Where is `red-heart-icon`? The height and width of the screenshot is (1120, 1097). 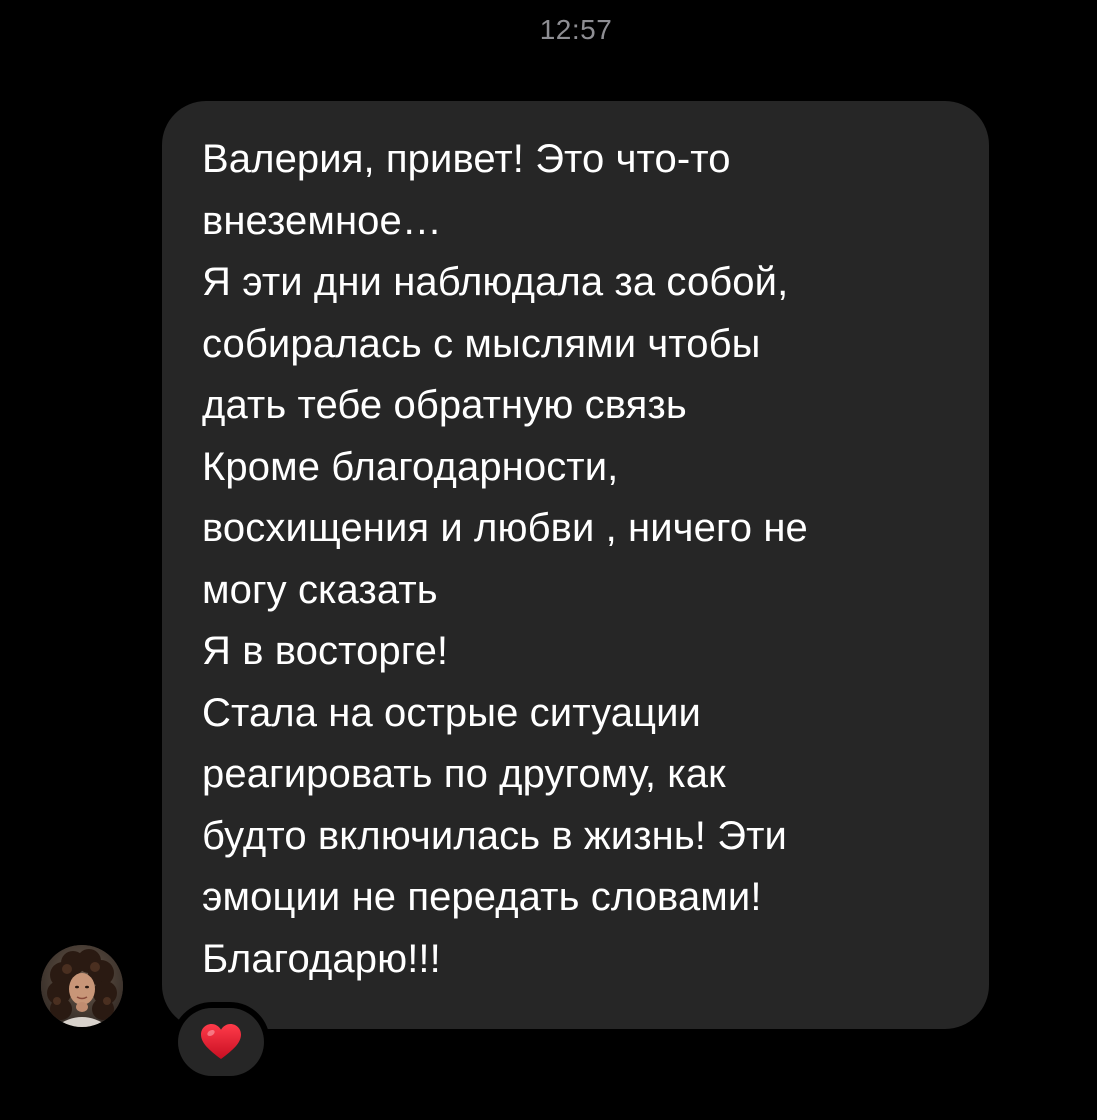 red-heart-icon is located at coordinates (221, 1041).